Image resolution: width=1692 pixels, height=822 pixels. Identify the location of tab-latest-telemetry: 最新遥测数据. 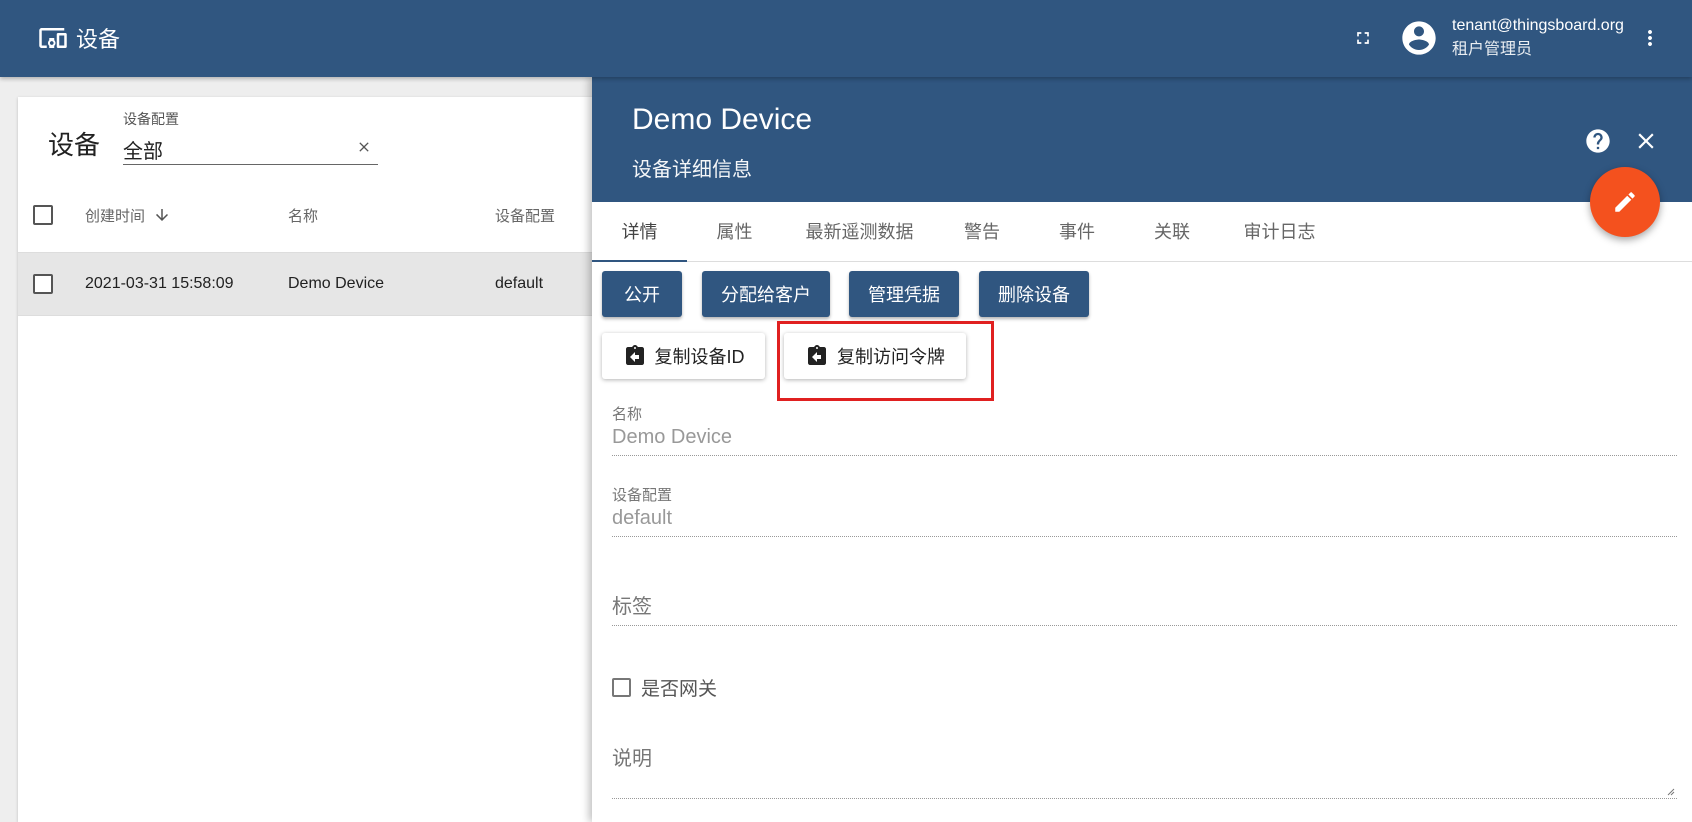
(859, 232).